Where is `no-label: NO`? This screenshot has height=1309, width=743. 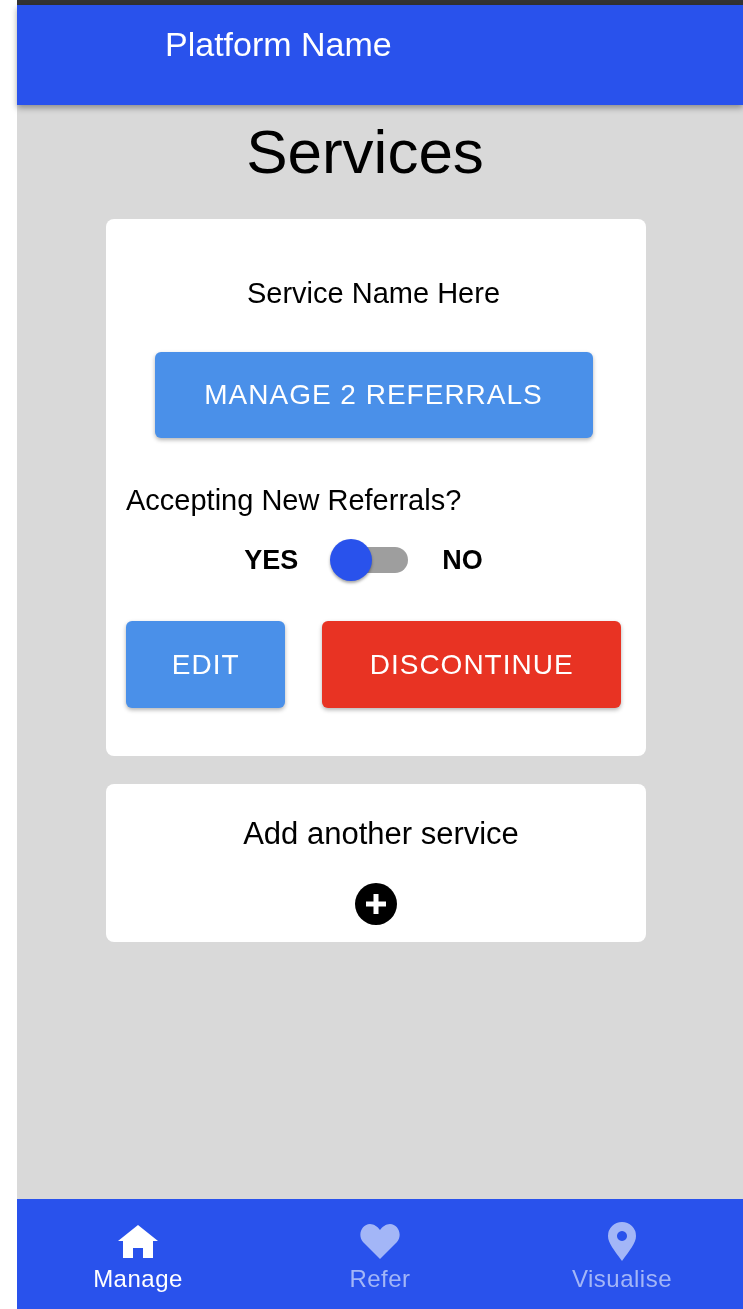
no-label: NO is located at coordinates (462, 560).